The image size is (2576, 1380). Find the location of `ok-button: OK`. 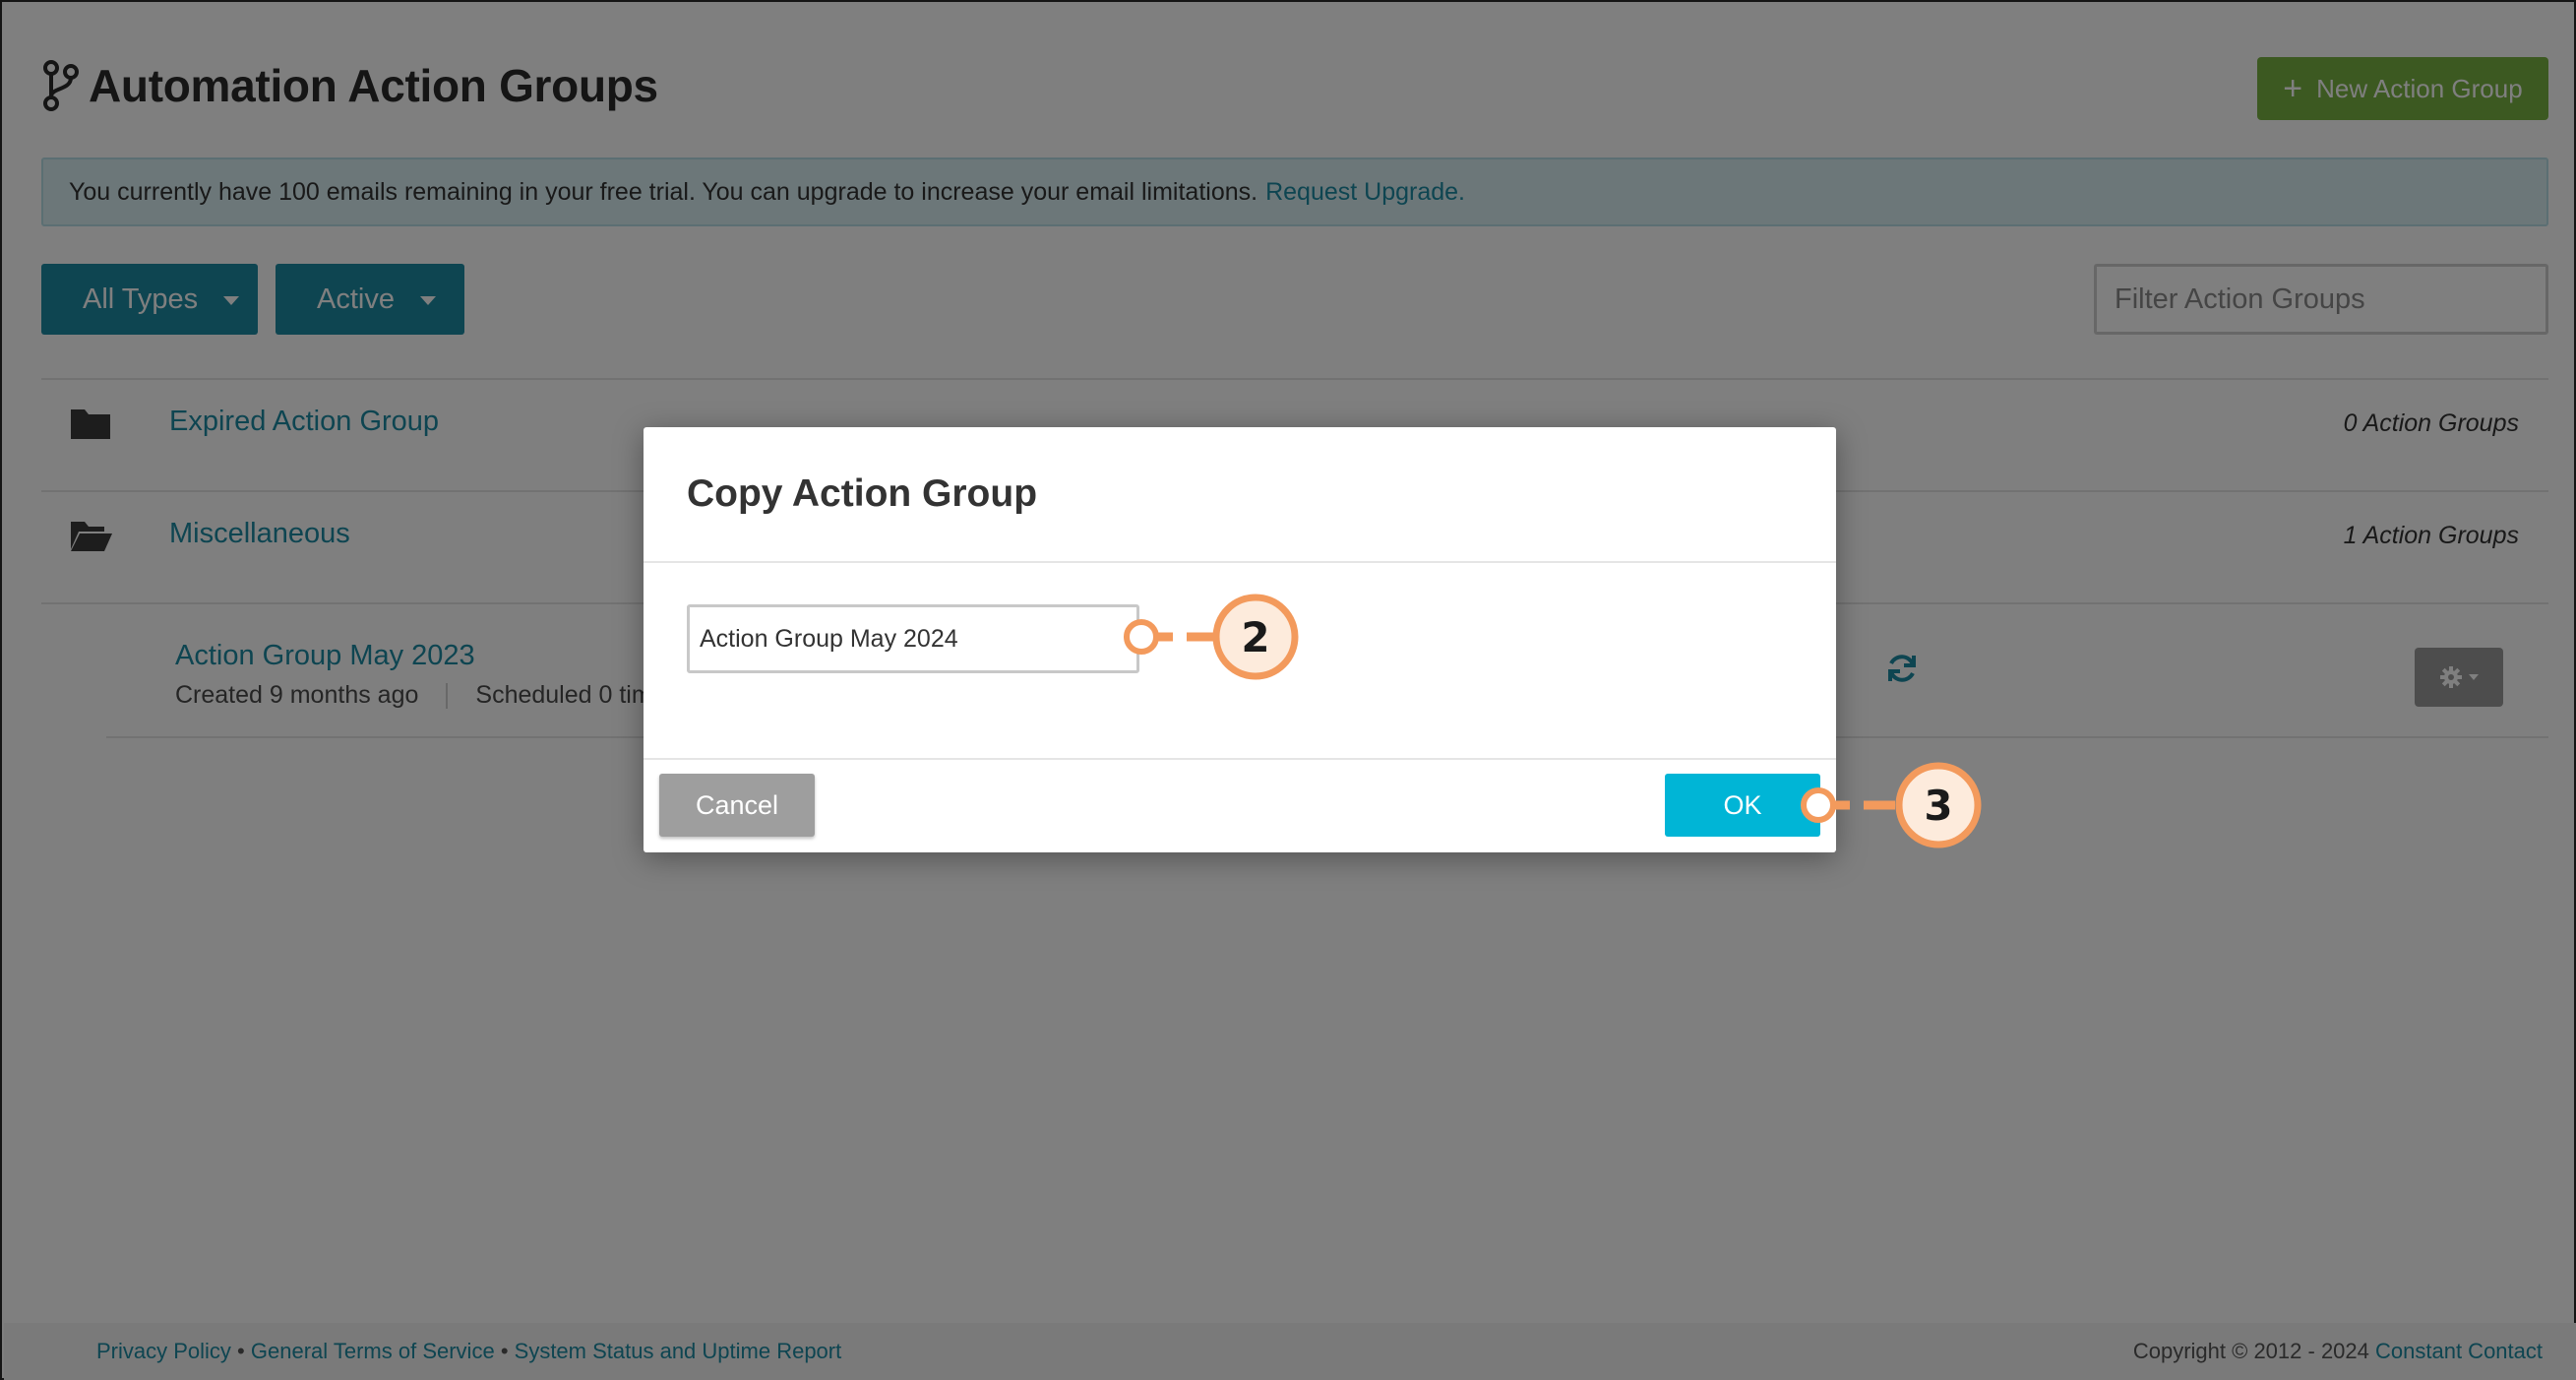

ok-button: OK is located at coordinates (1742, 805).